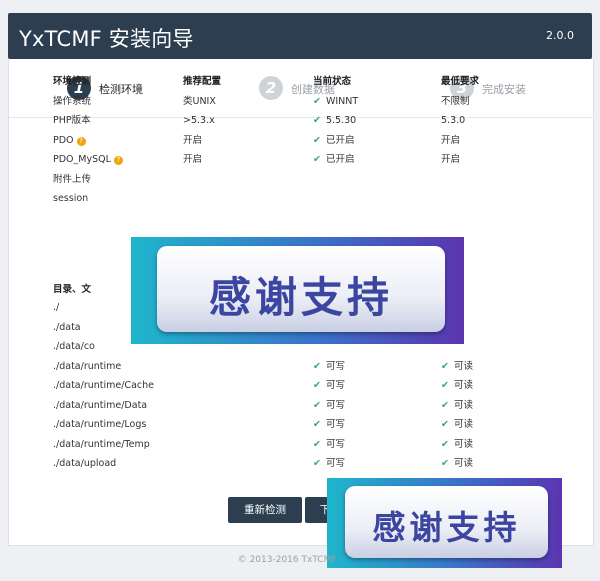 This screenshot has height=581, width=600. Describe the element at coordinates (303, 464) in the screenshot. I see `table-row: ./data/upload ✔ 可写 ✔ 可读` at that location.